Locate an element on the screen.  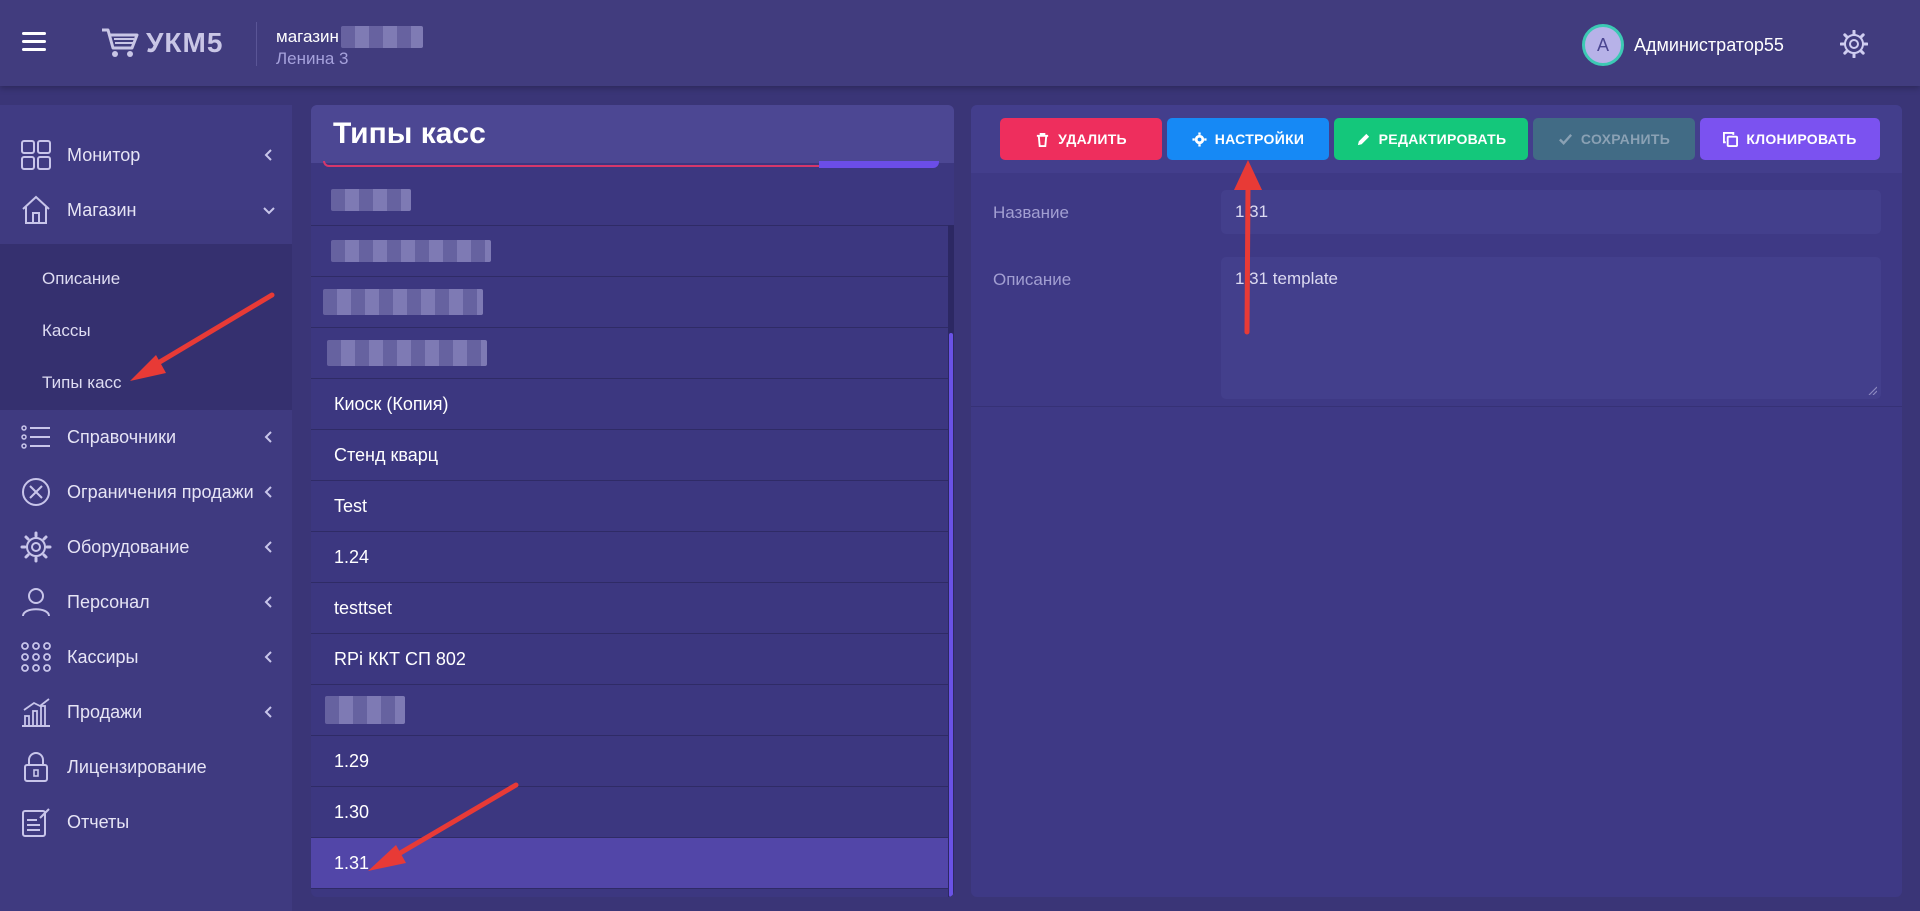
edit-button: РЕДАКТИРОВАТЬ is located at coordinates (1431, 139).